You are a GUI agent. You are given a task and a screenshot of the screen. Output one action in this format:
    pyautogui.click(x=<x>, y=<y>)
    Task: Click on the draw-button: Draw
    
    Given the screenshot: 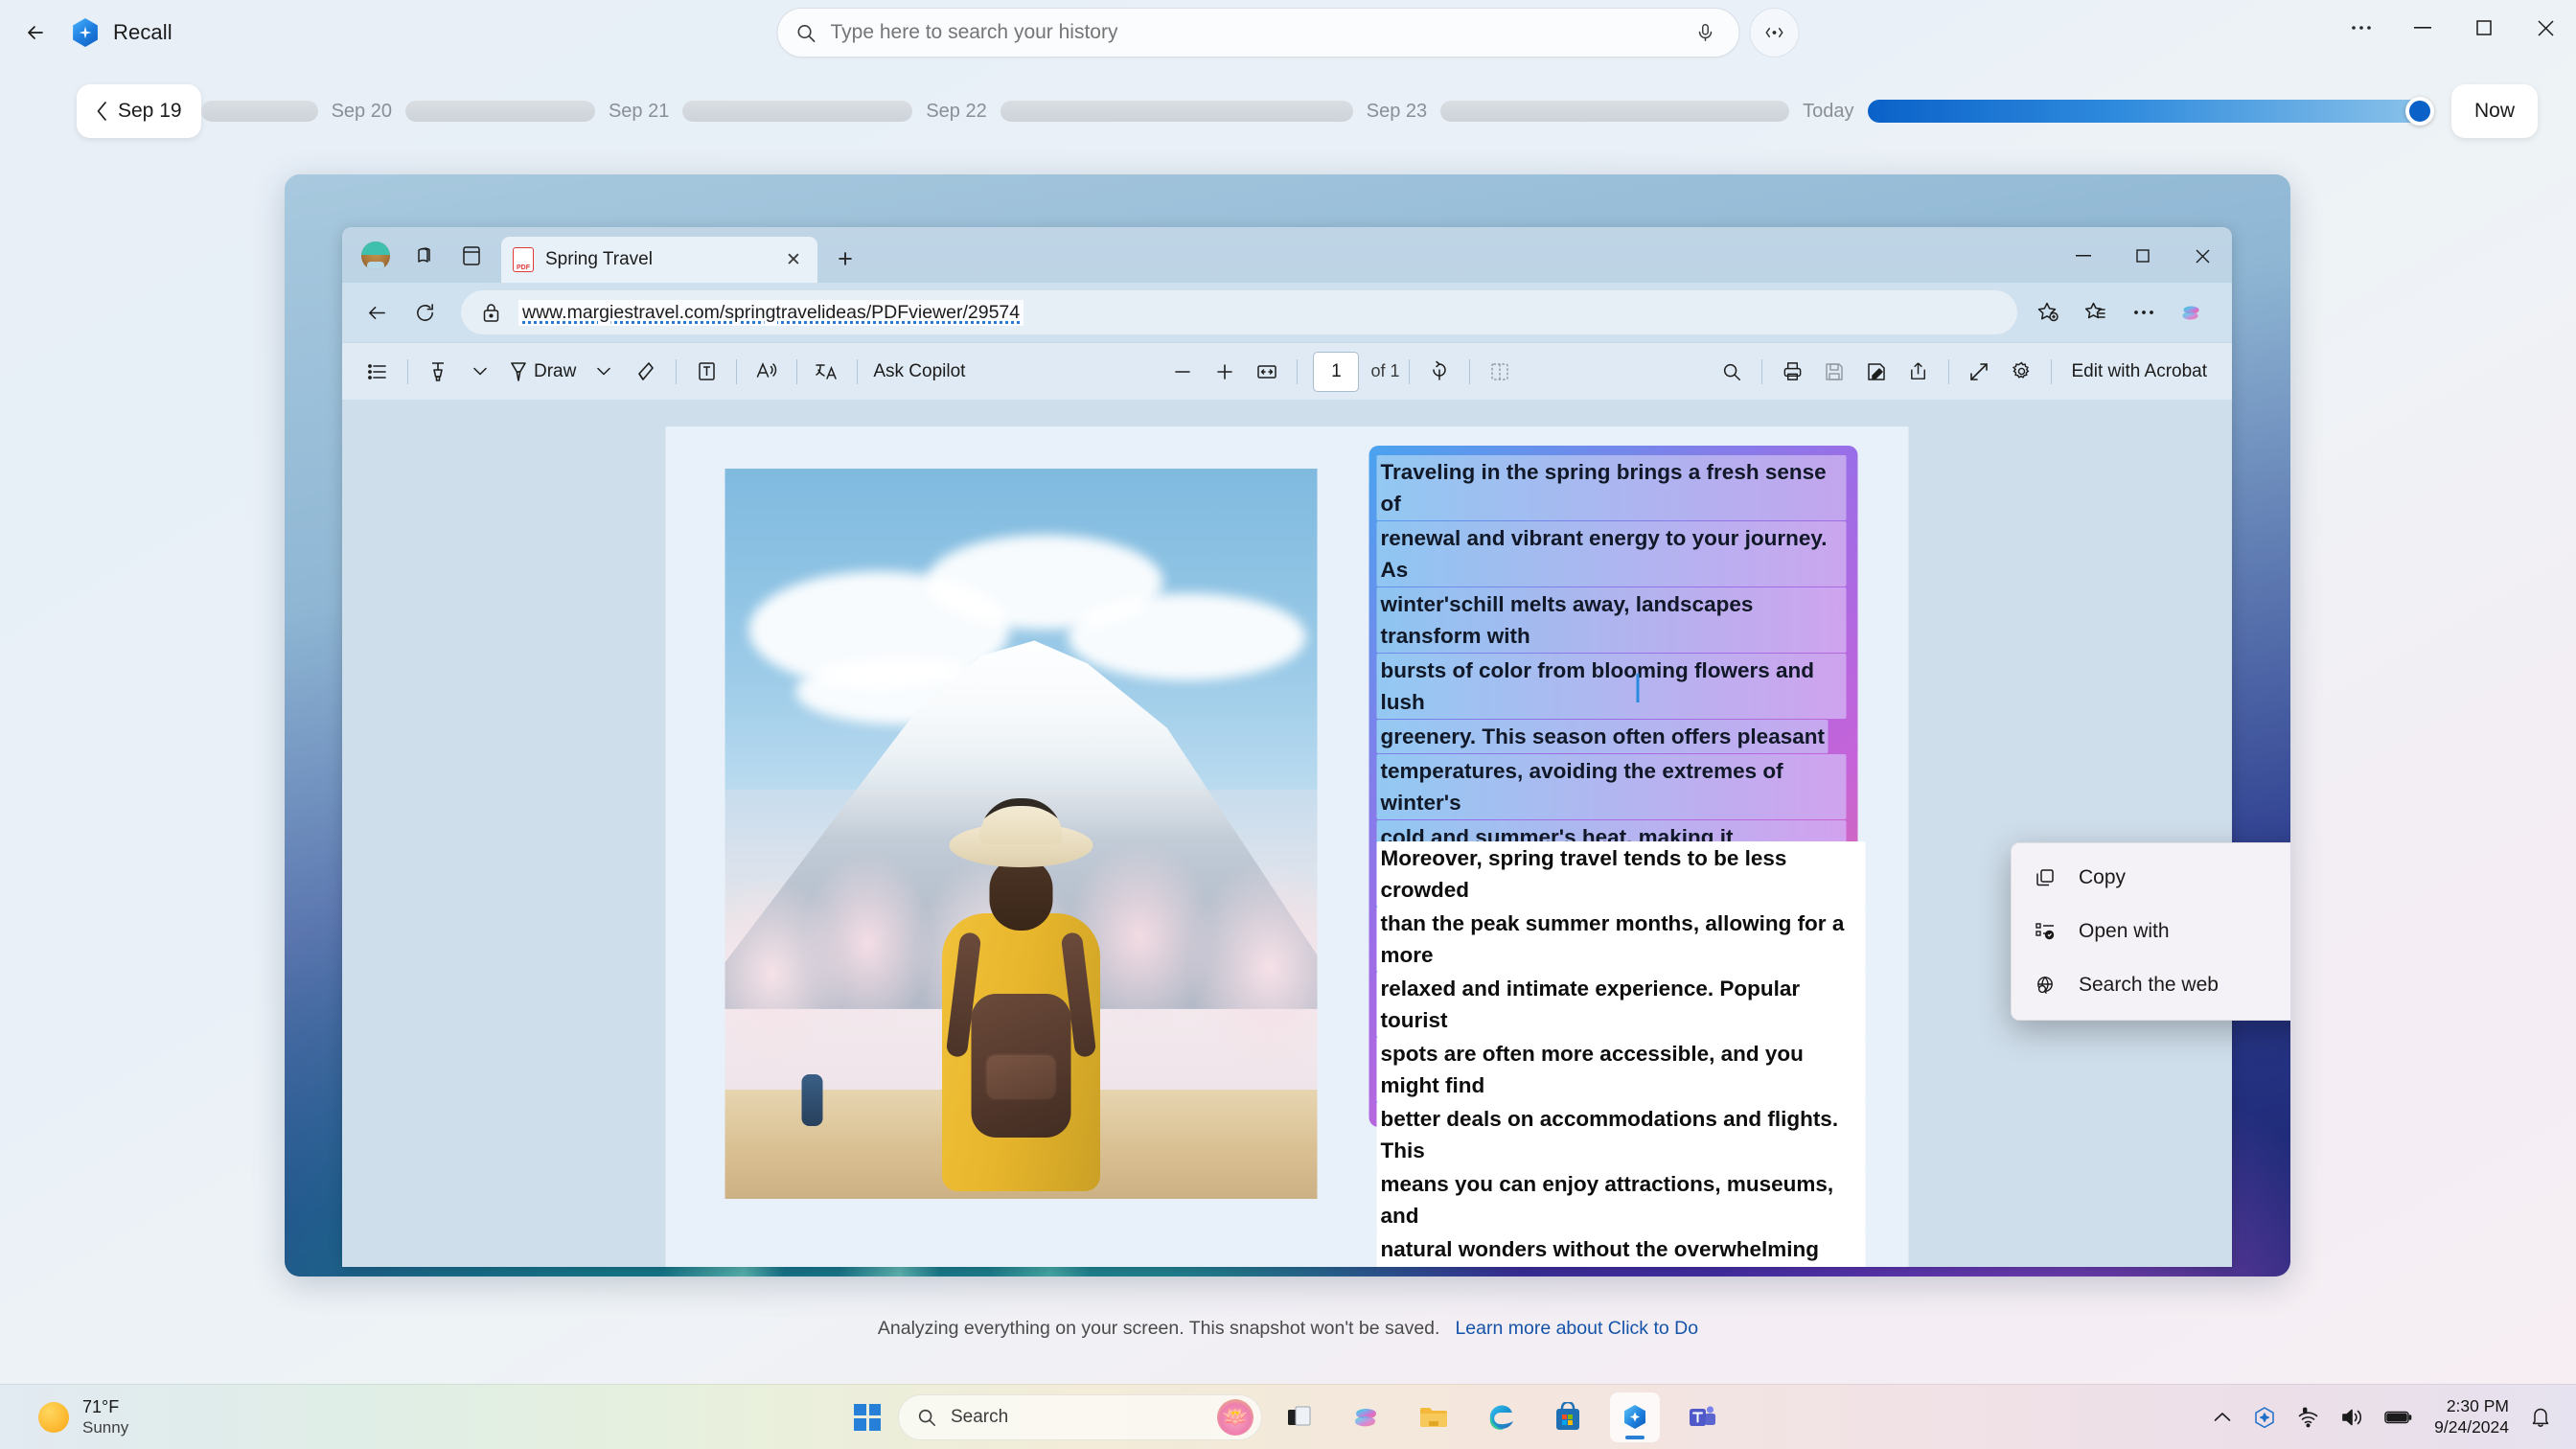 What is the action you would take?
    pyautogui.click(x=542, y=372)
    